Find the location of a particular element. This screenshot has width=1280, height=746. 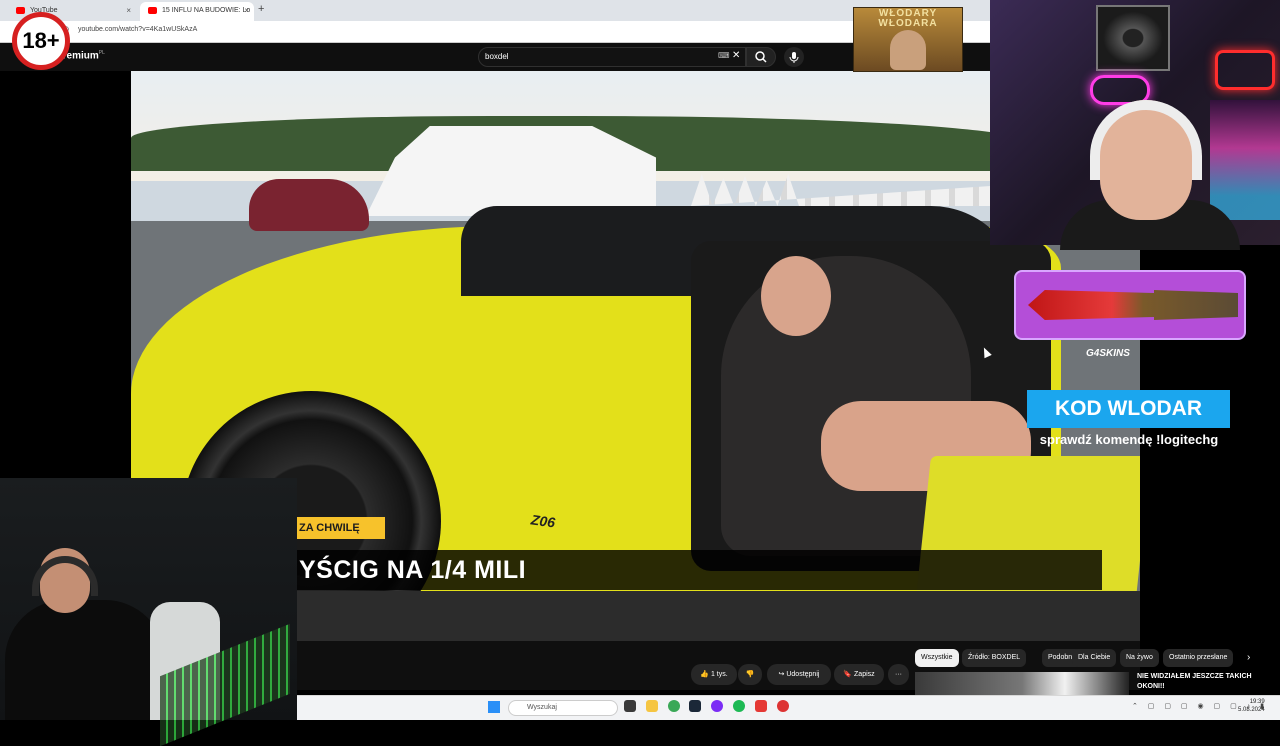

chip-for-you: Dla Ciebie is located at coordinates (1094, 658).